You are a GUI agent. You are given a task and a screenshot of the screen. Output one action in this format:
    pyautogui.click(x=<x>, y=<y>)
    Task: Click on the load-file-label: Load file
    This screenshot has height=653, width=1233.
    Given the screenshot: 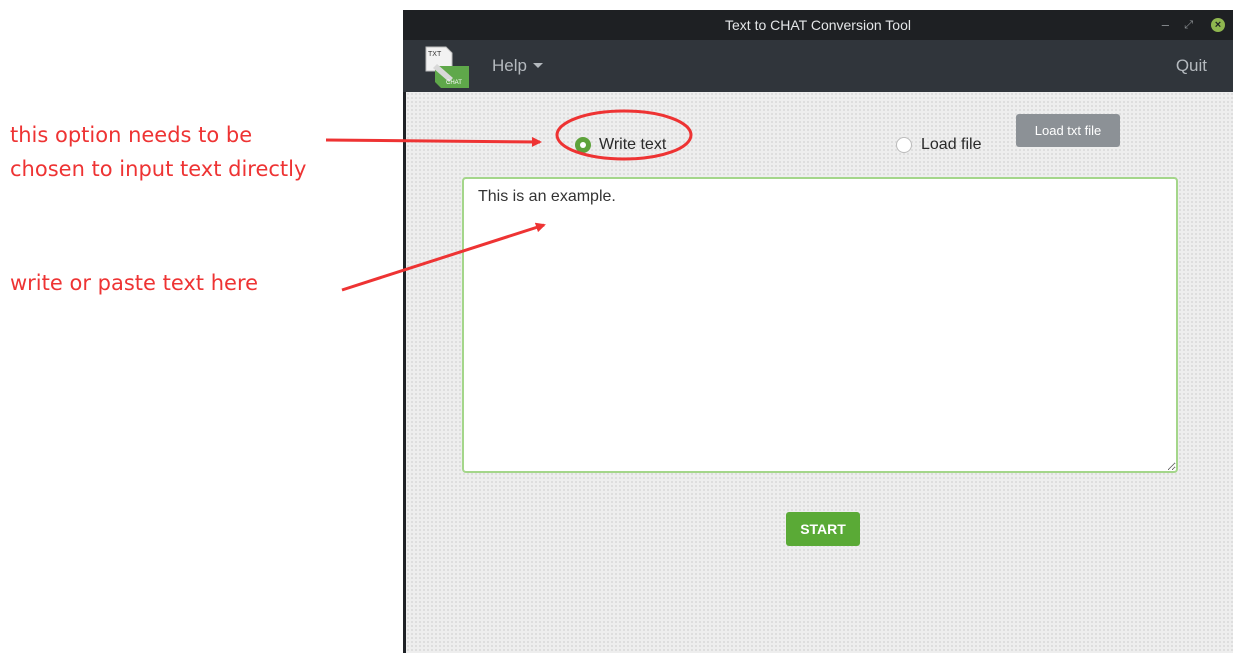 What is the action you would take?
    pyautogui.click(x=951, y=145)
    